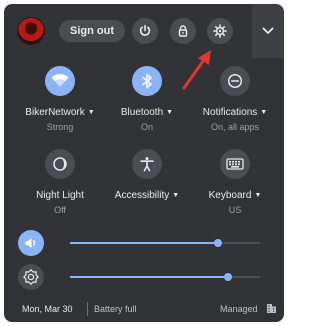 The image size is (320, 326). Describe the element at coordinates (144, 311) in the screenshot. I see `status-bar: Mon, Mar 30 Battery full Managed` at that location.